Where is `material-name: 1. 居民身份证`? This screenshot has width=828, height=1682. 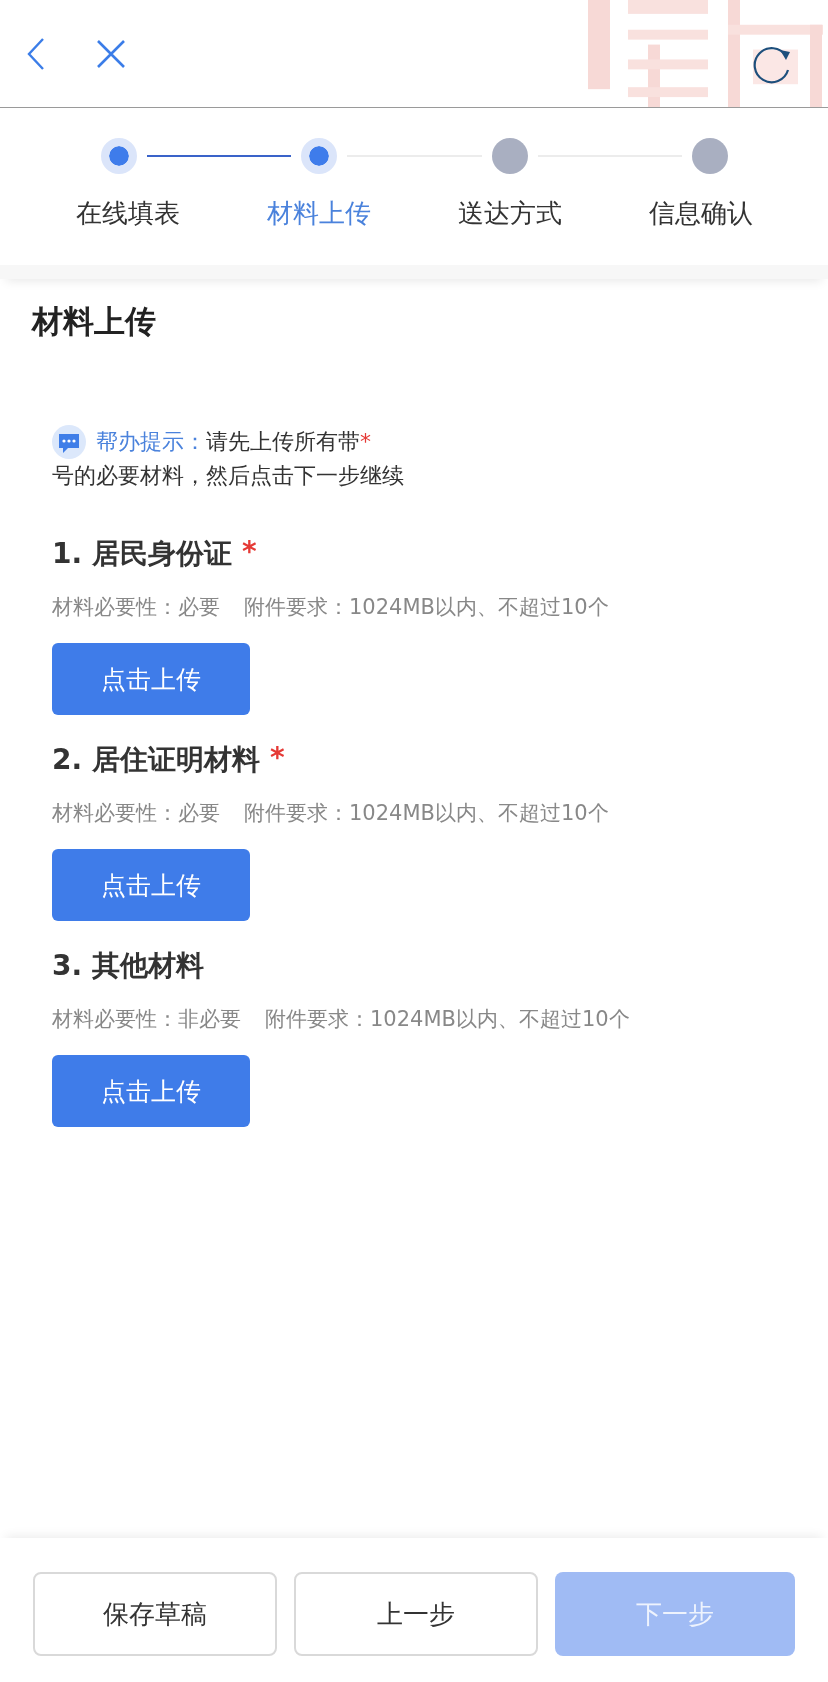
material-name: 1. 居民身份证 is located at coordinates (142, 554).